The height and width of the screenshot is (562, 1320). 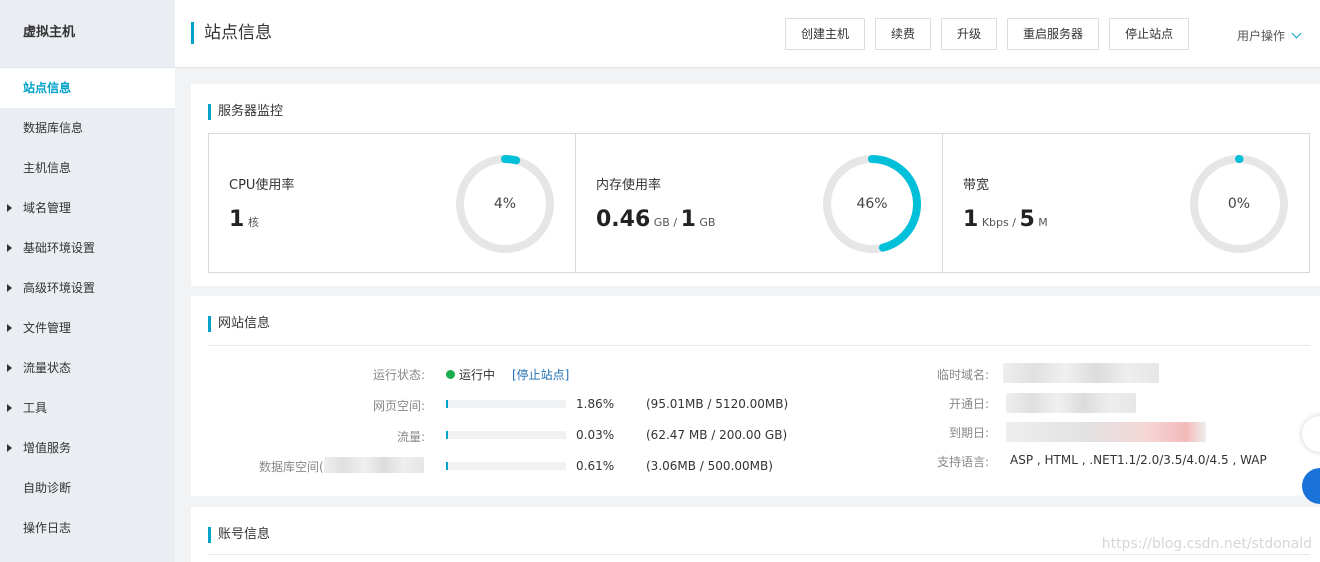 What do you see at coordinates (253, 222) in the screenshot?
I see `cpu-unit: 核` at bounding box center [253, 222].